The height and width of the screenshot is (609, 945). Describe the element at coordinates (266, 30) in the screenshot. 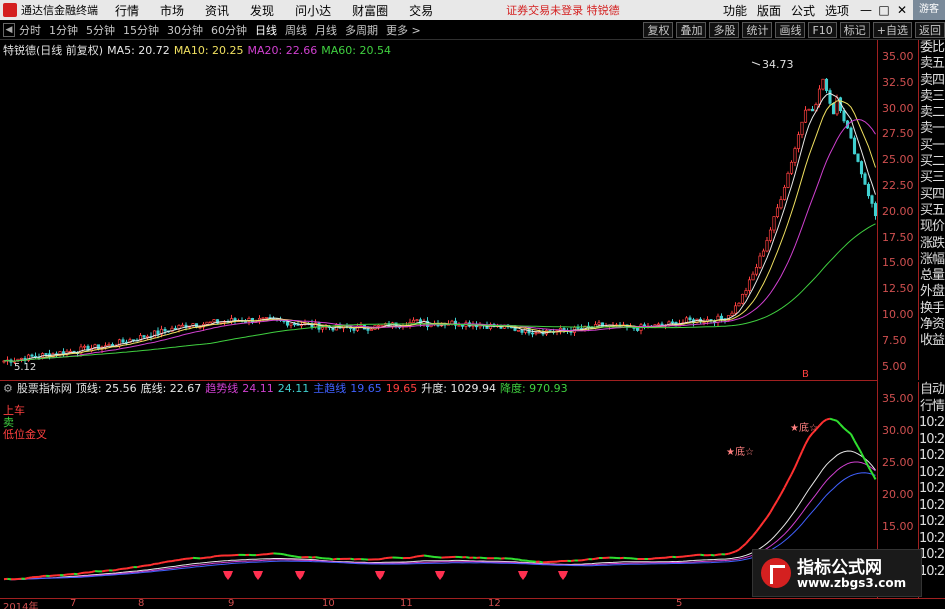

I see `tab-daily: 日线` at that location.